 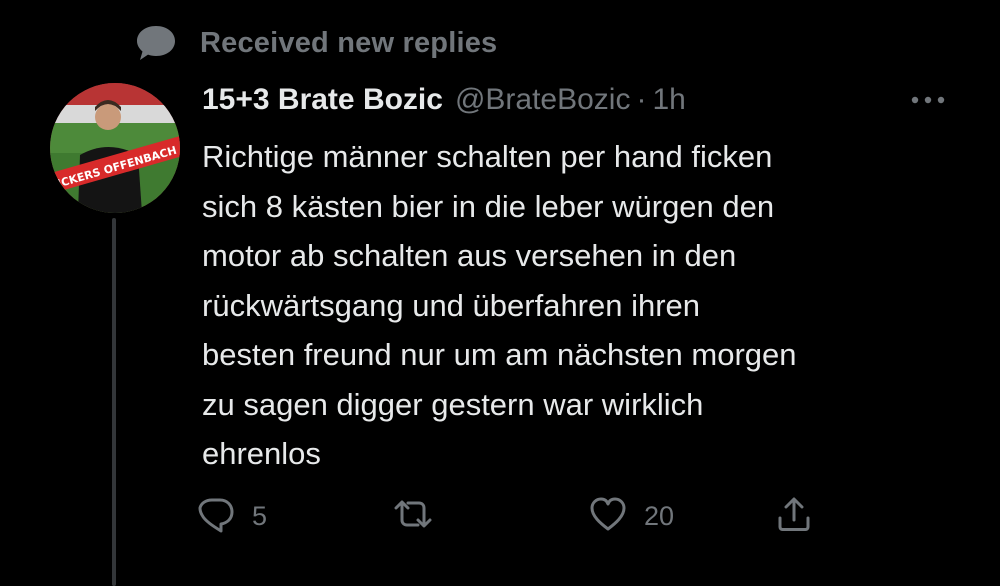 What do you see at coordinates (659, 515) in the screenshot?
I see `like-count: 20` at bounding box center [659, 515].